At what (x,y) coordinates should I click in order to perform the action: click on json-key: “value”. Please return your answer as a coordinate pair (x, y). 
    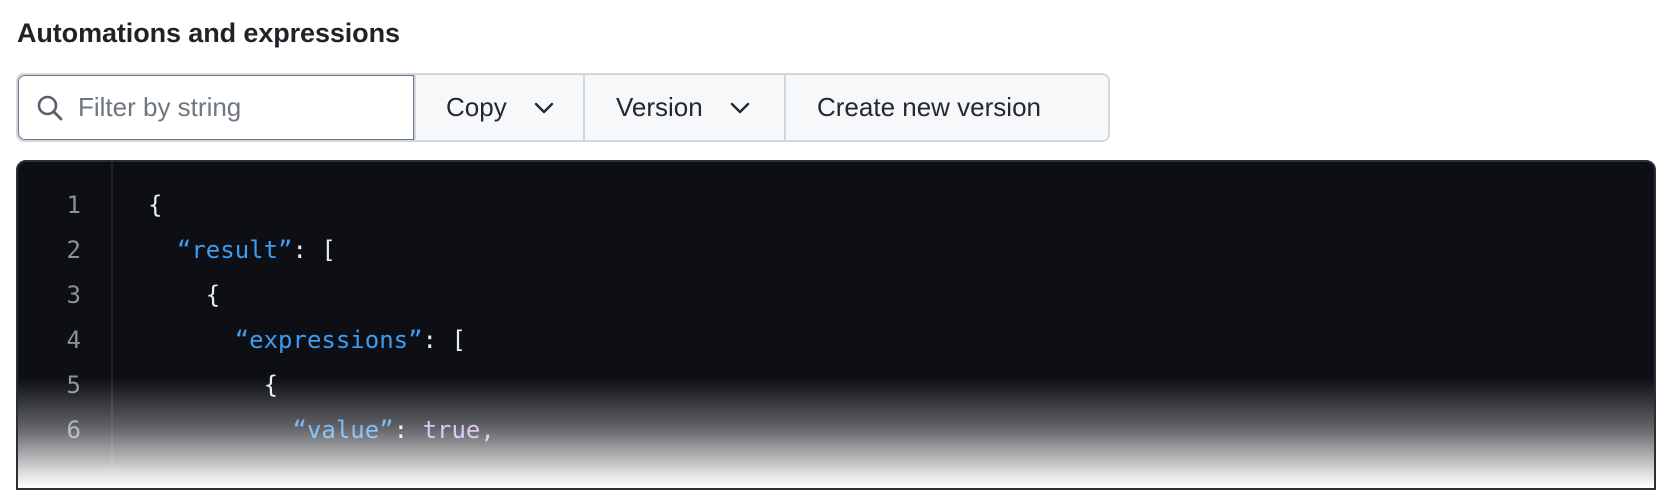
    Looking at the image, I should click on (343, 430).